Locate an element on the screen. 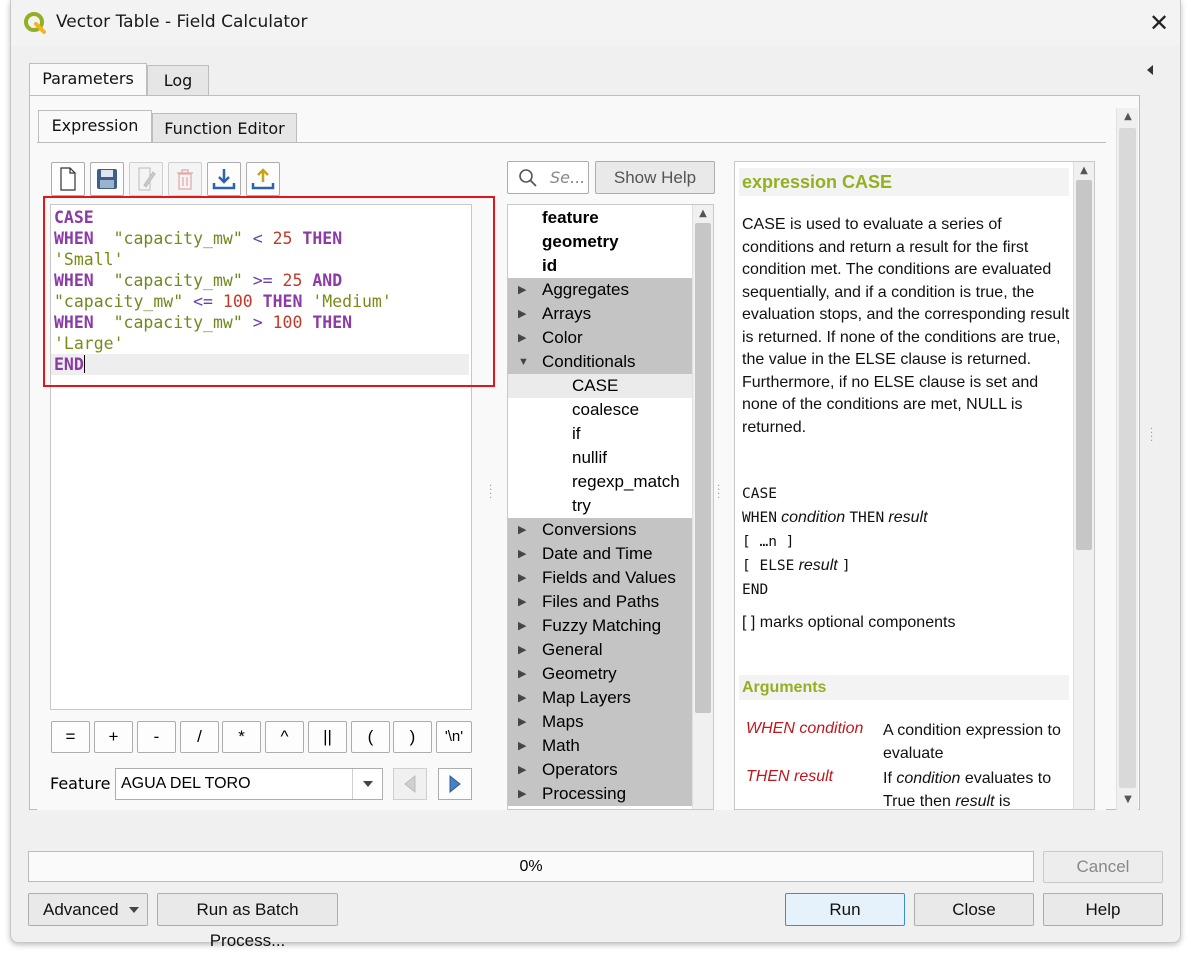 This screenshot has height=953, width=1191. tree-item: geometry is located at coordinates (600, 242).